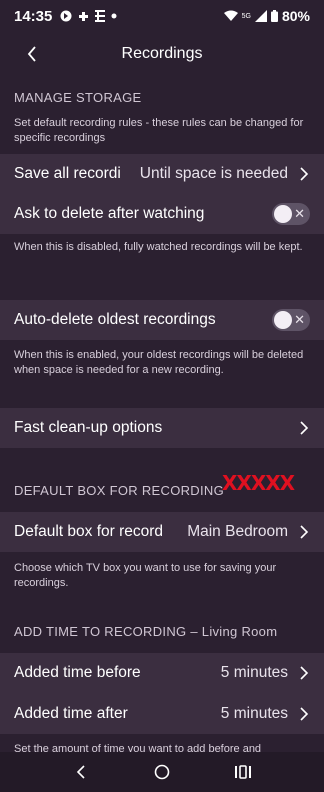 Image resolution: width=324 pixels, height=792 pixels. What do you see at coordinates (71, 713) in the screenshot?
I see `added-time-after-label: Added time after` at bounding box center [71, 713].